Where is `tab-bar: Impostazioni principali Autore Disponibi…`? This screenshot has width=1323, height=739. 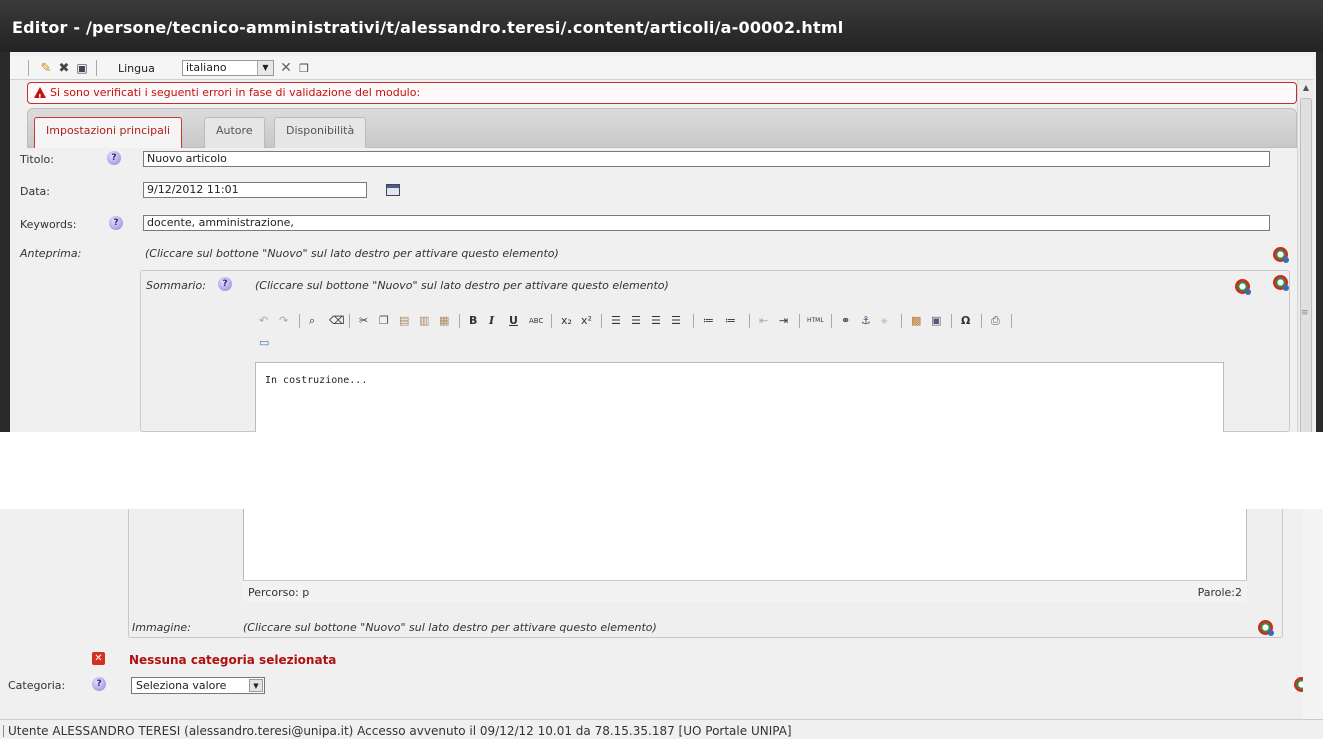
tab-bar: Impostazioni principali Autore Disponibi… is located at coordinates (662, 129).